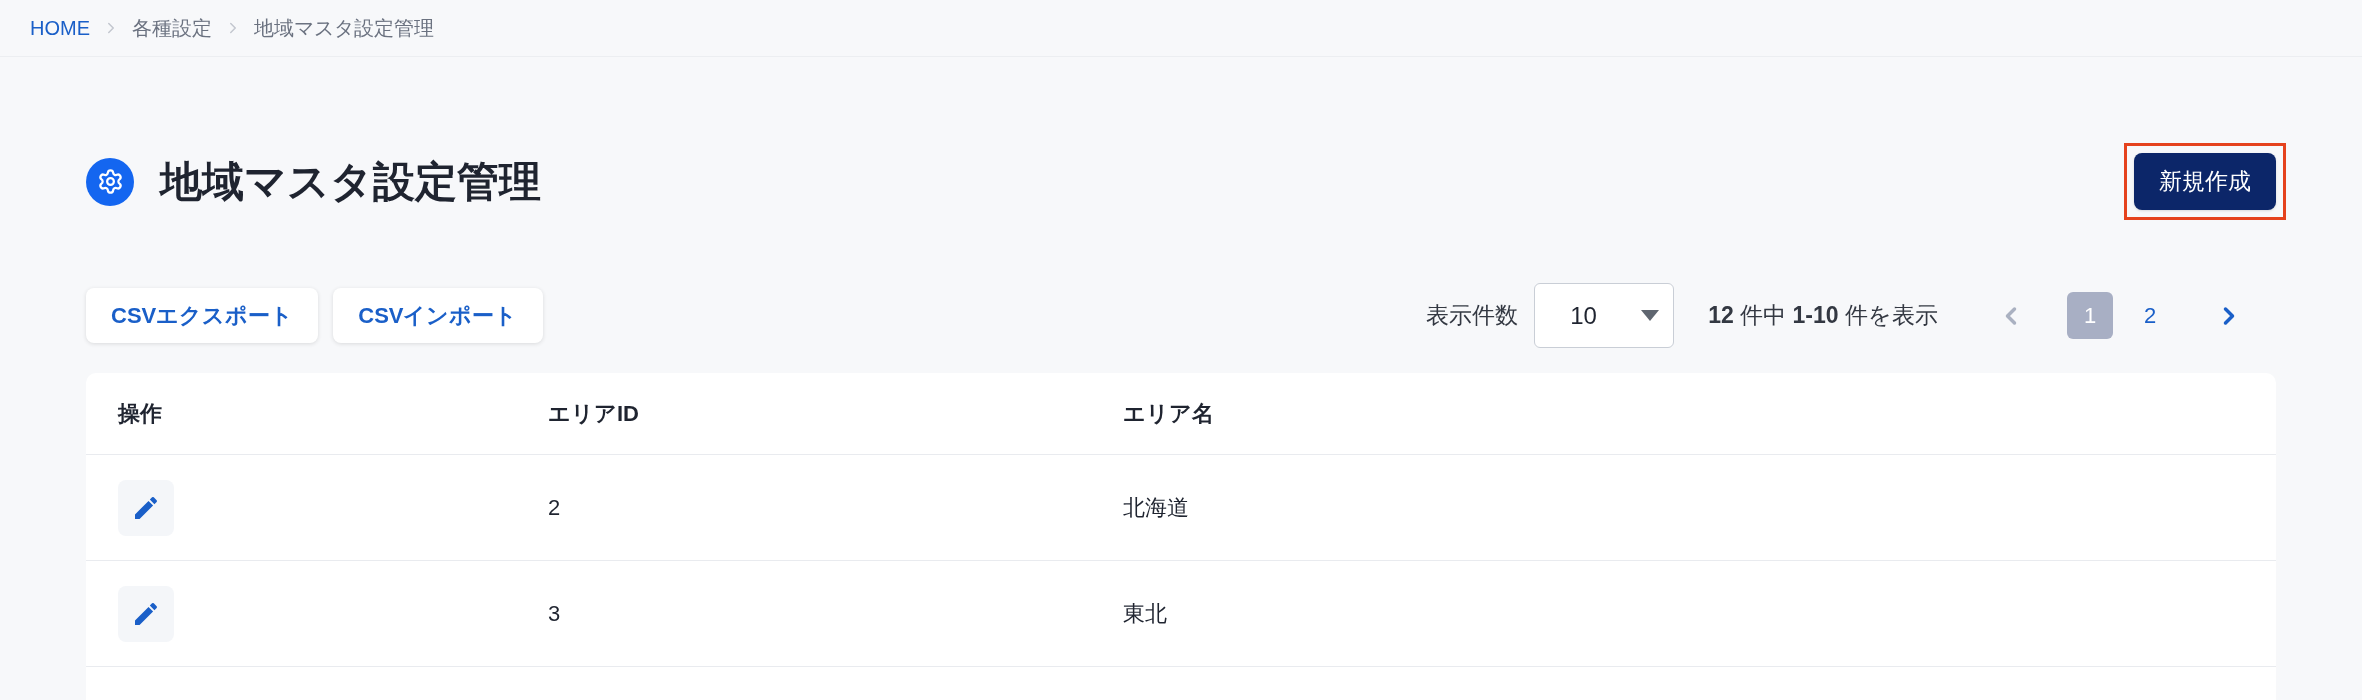 The width and height of the screenshot is (2362, 700). What do you see at coordinates (344, 28) in the screenshot?
I see `breadcrumb-item: 地域マスタ設定管理` at bounding box center [344, 28].